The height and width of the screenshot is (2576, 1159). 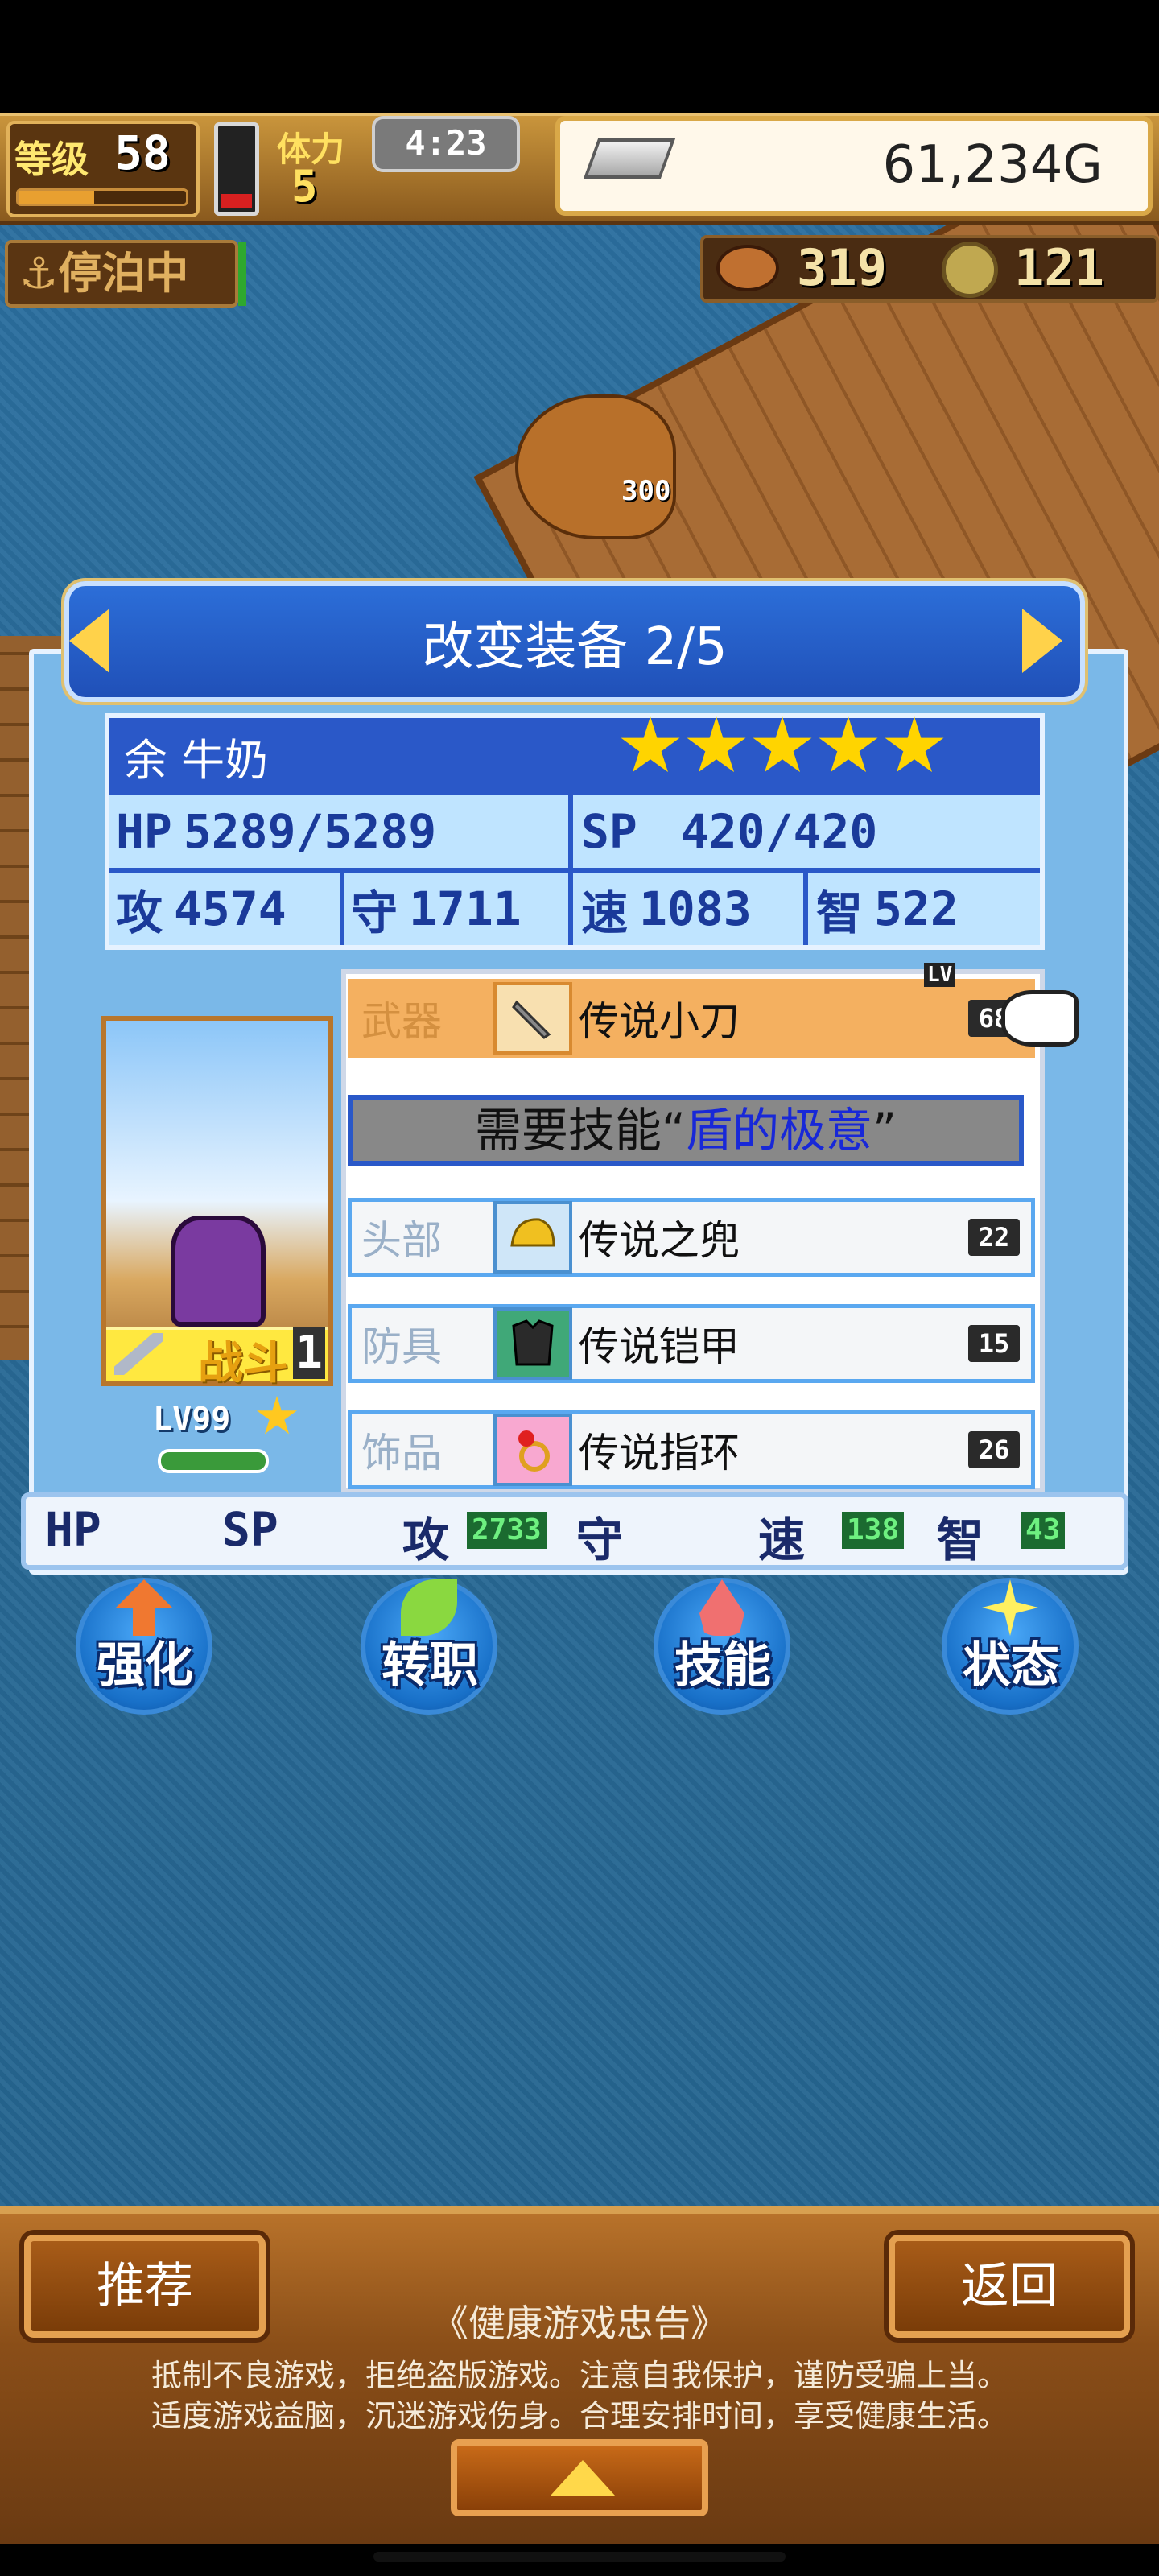 What do you see at coordinates (961, 1540) in the screenshot?
I see `summary-int-label: 智` at bounding box center [961, 1540].